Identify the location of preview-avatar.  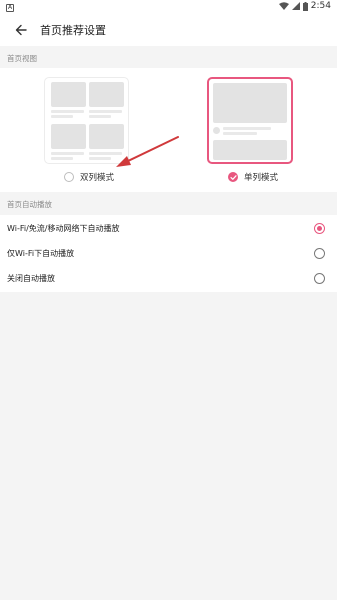
(216, 130).